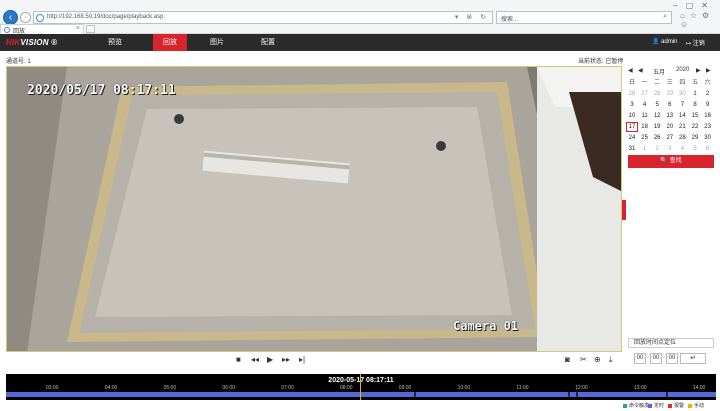  I want to click on timeline-cursor, so click(360, 387).